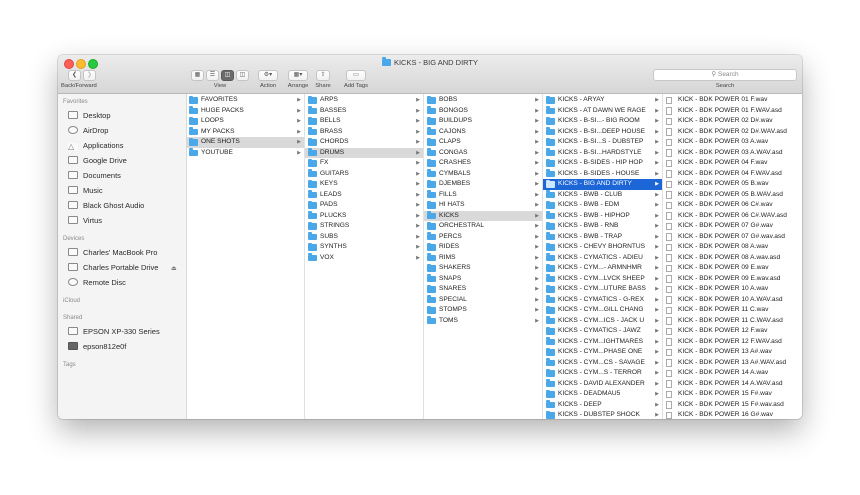  I want to click on folder-item: SYNTHS ▶, so click(364, 247).